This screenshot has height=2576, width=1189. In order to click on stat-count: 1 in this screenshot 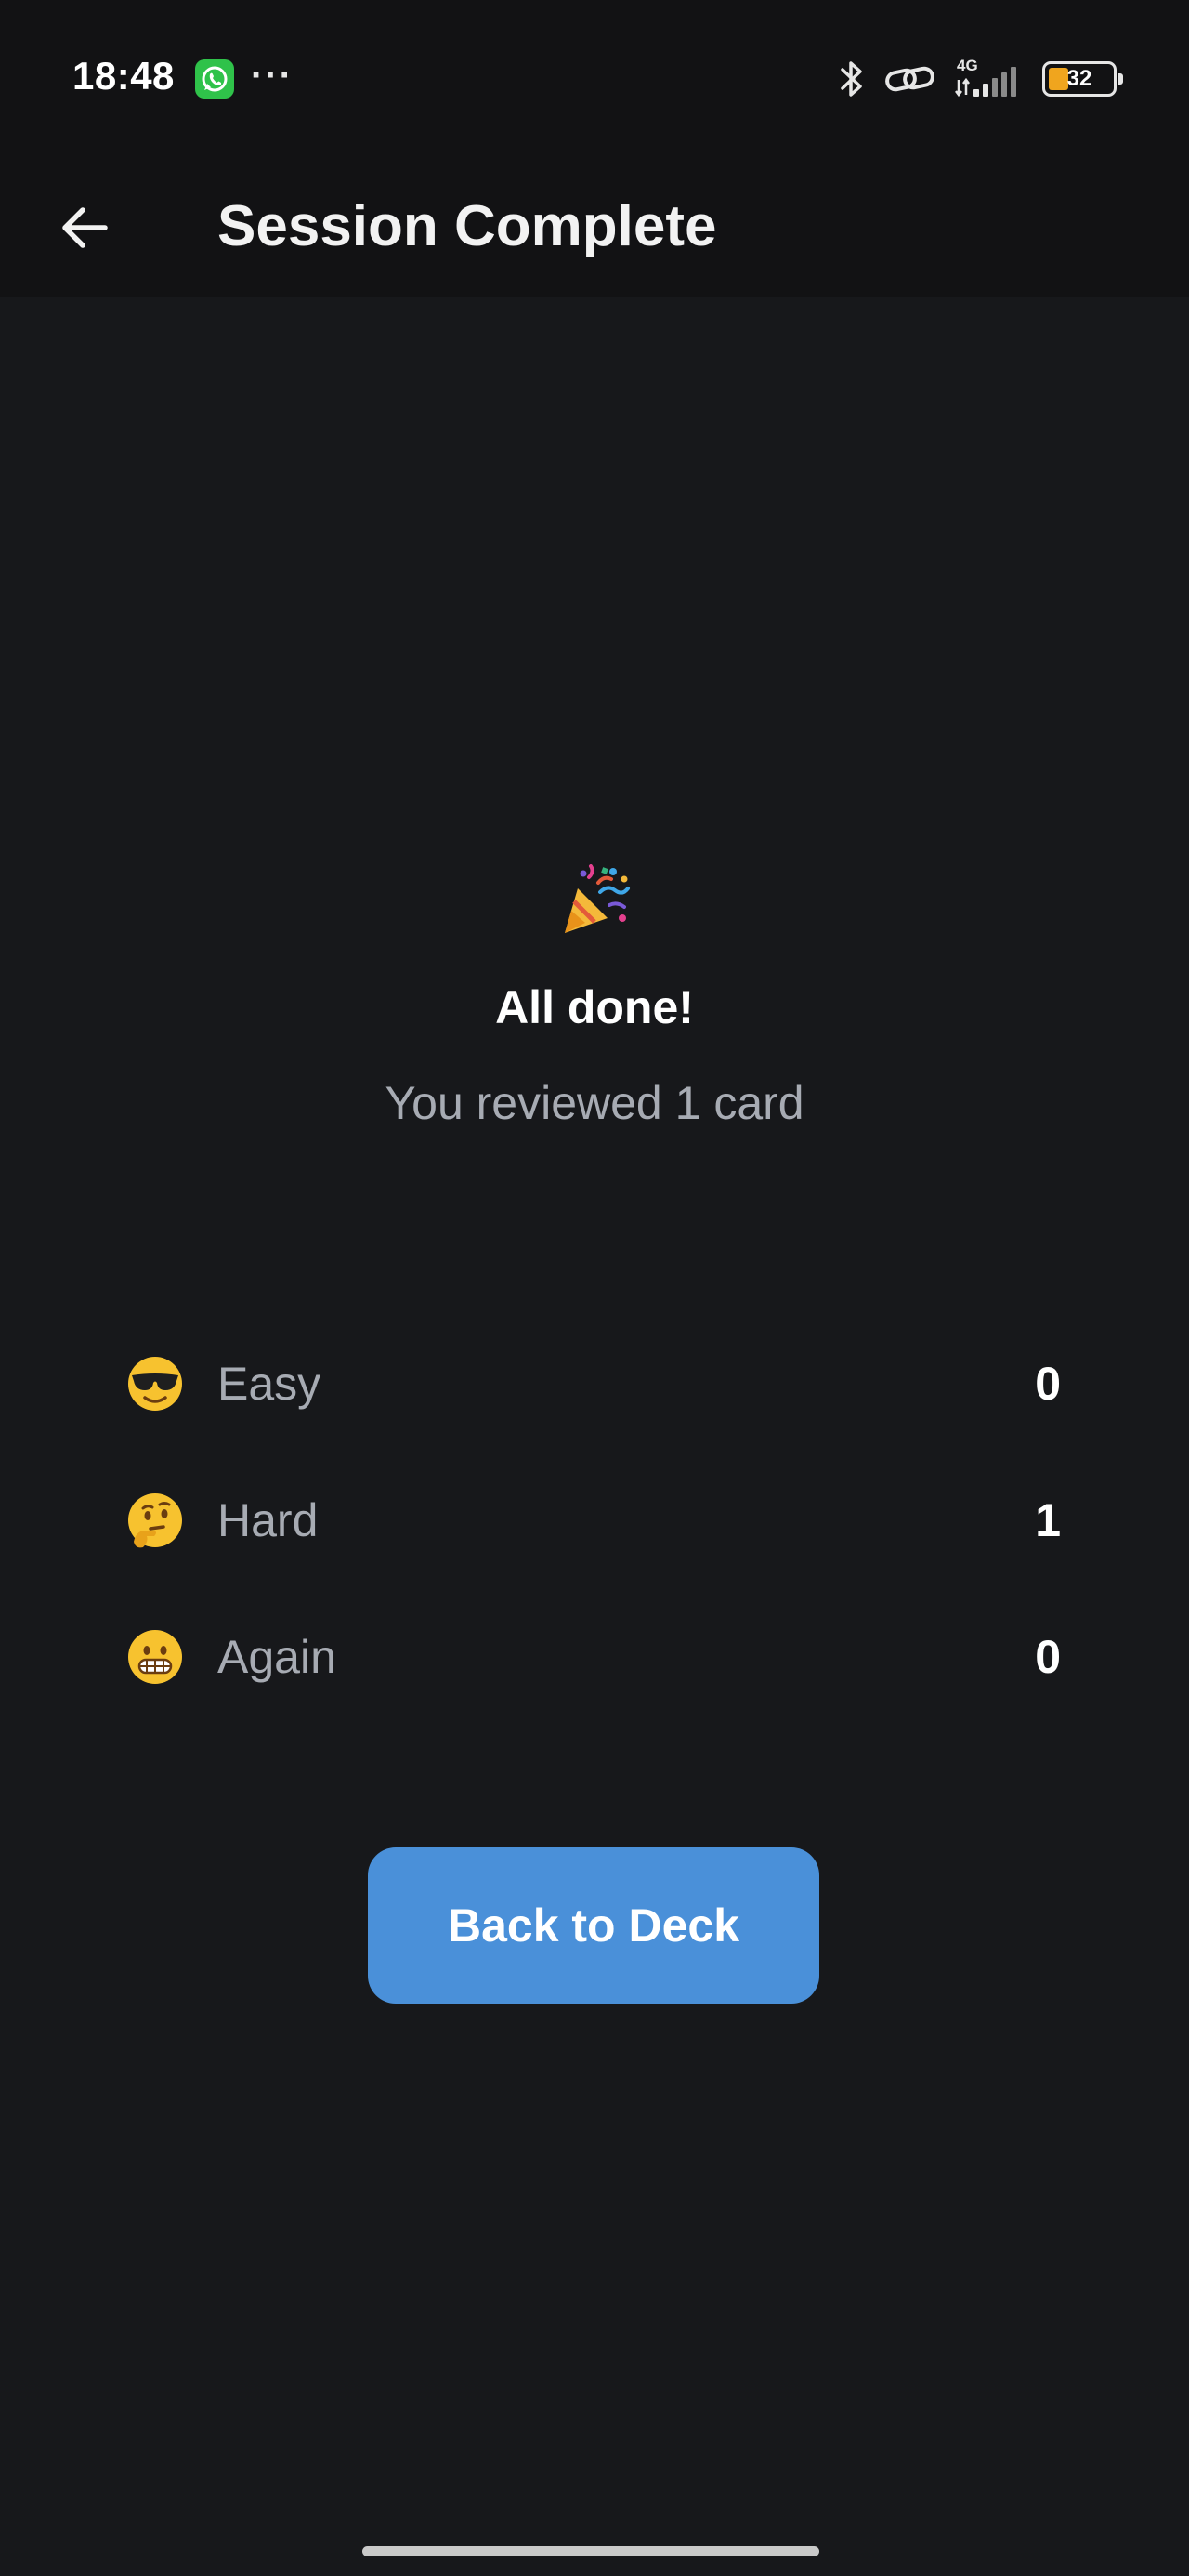, I will do `click(1048, 1519)`.